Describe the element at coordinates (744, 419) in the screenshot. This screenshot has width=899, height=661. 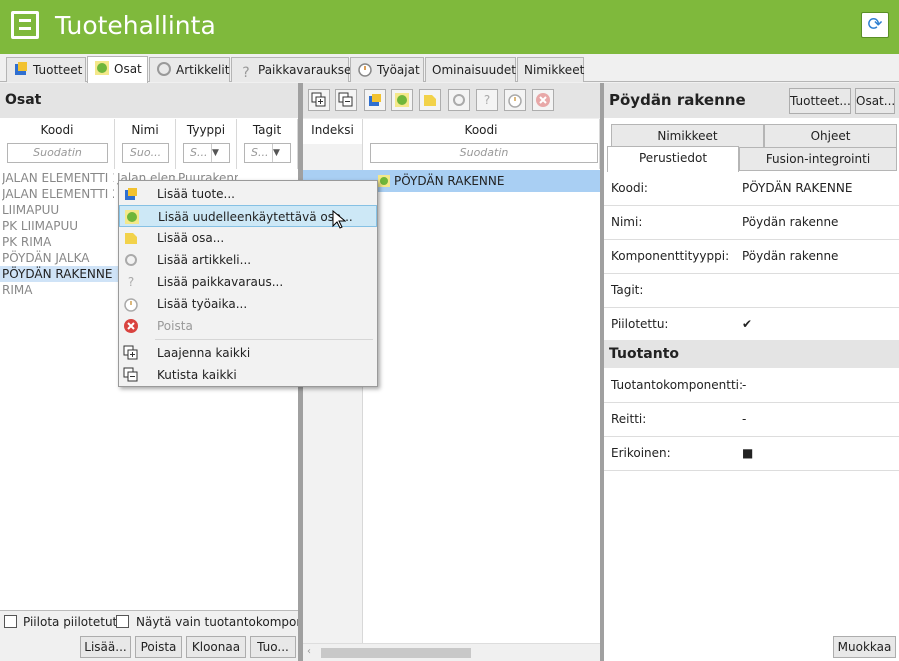
I see `property-value: -` at that location.